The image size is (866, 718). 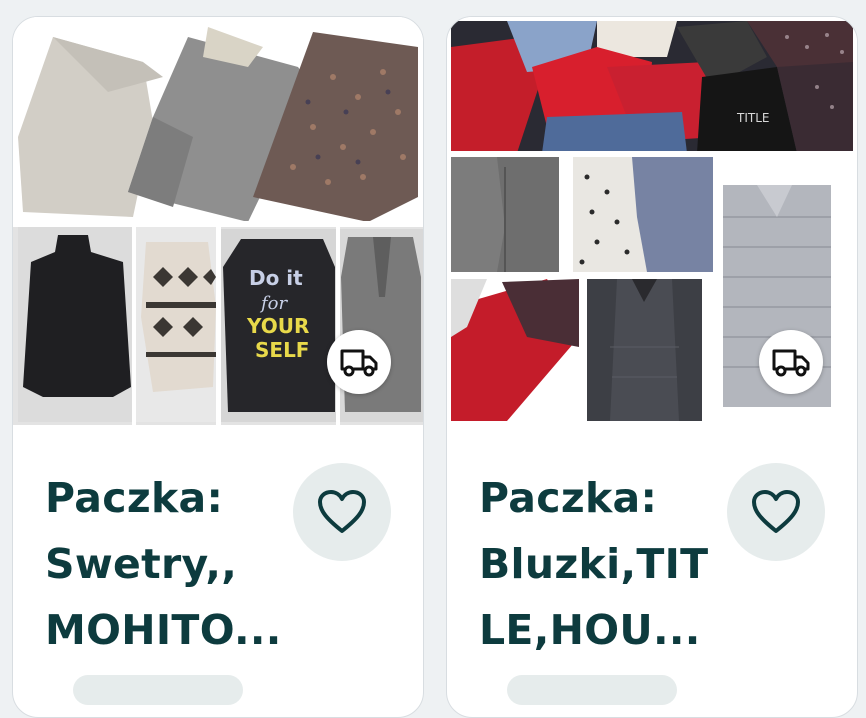 What do you see at coordinates (276, 278) in the screenshot?
I see `print-text: Do it` at bounding box center [276, 278].